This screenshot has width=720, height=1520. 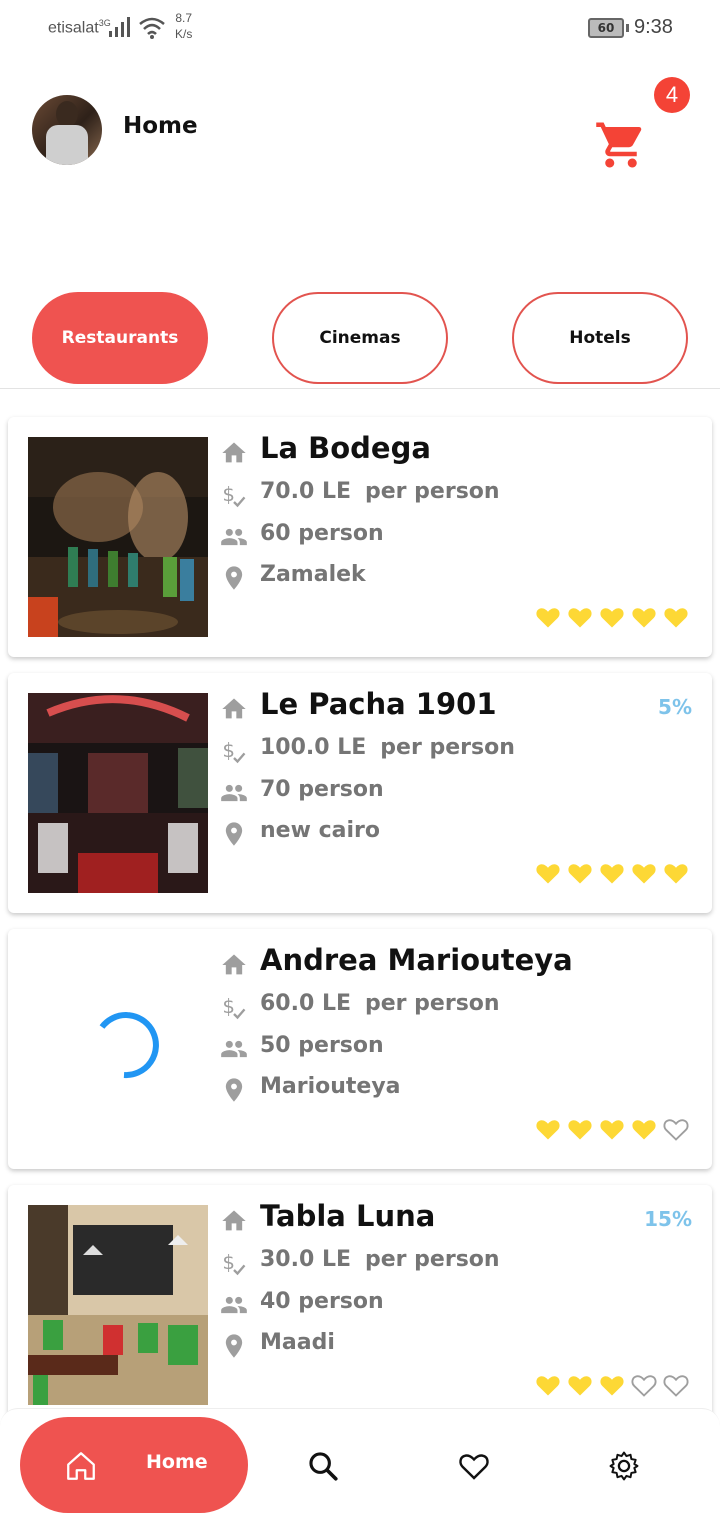 I want to click on place-area: Mariouteya, so click(x=330, y=1086).